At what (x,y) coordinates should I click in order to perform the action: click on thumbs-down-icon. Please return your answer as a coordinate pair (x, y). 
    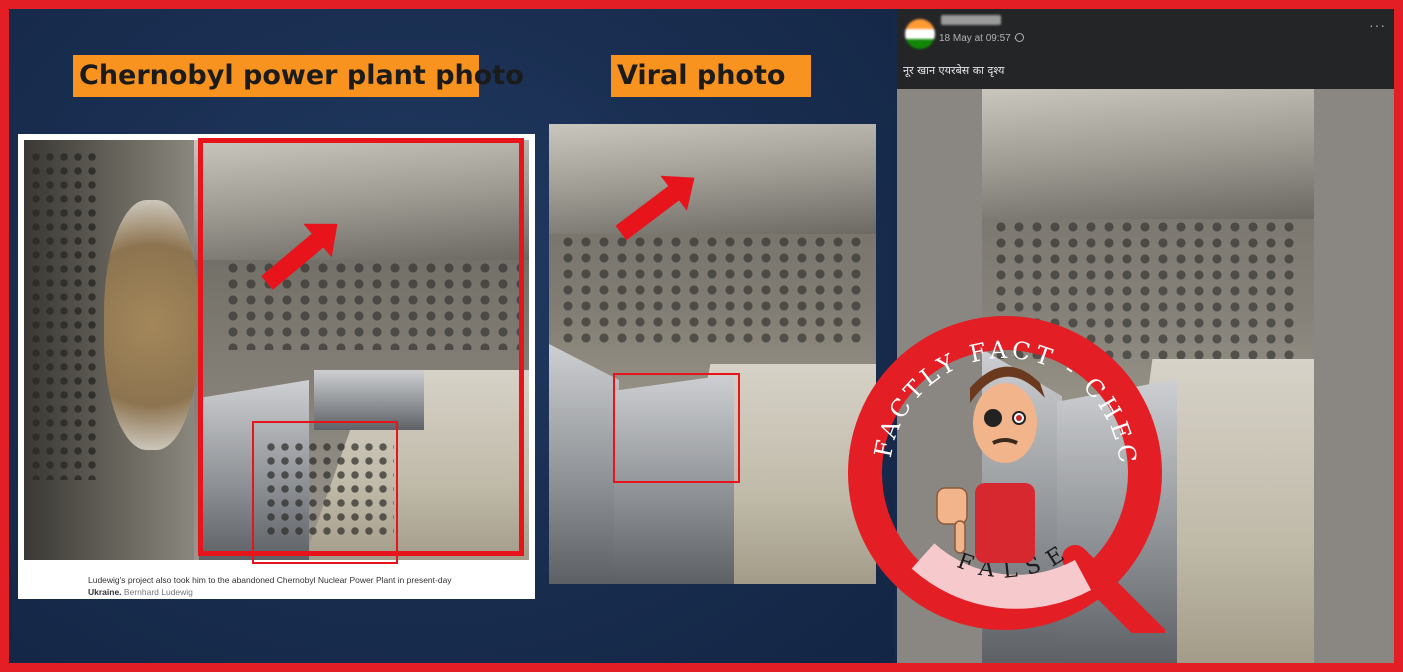
    Looking at the image, I should click on (952, 520).